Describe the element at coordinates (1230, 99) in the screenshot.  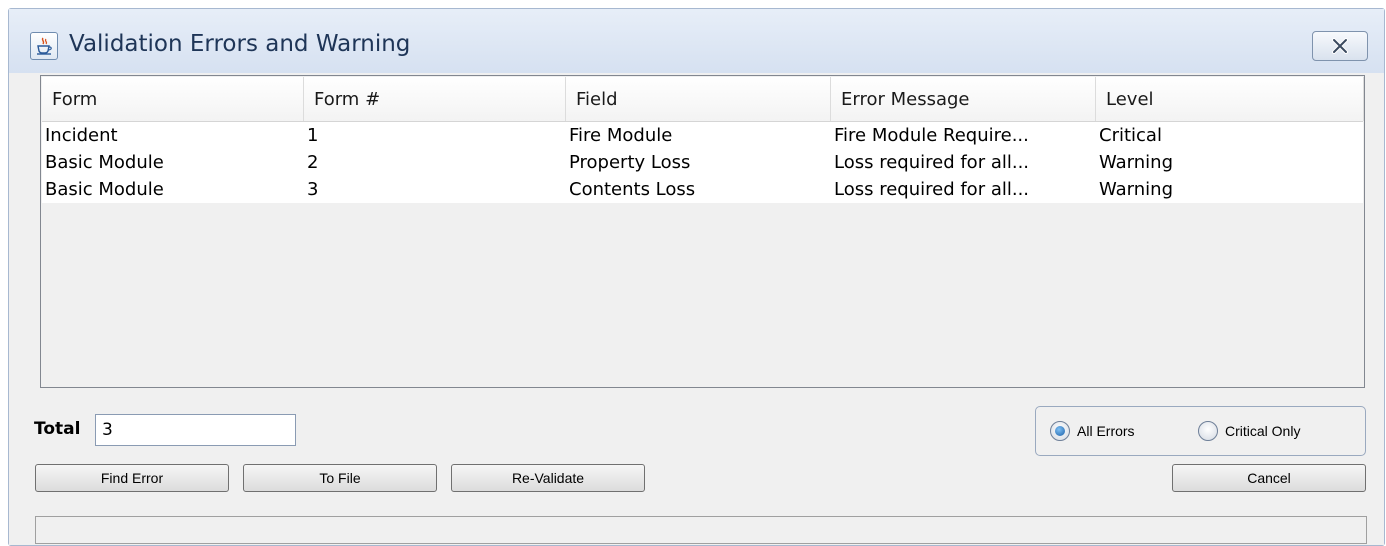
I see `column-header-level: Level` at that location.